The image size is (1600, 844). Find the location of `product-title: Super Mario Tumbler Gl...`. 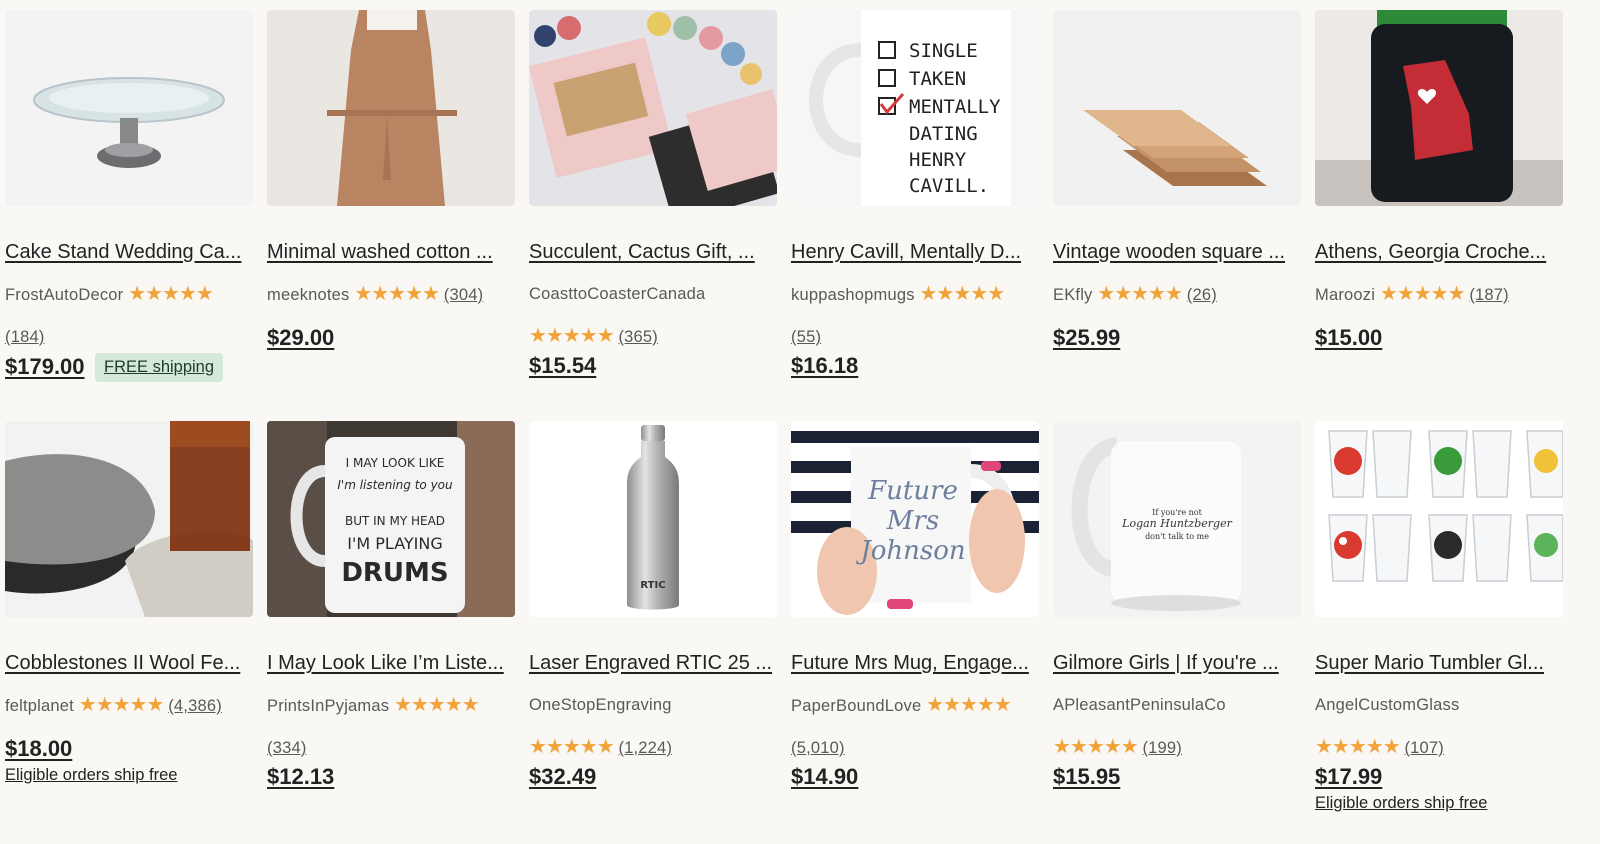

product-title: Super Mario Tumbler Gl... is located at coordinates (1439, 663).